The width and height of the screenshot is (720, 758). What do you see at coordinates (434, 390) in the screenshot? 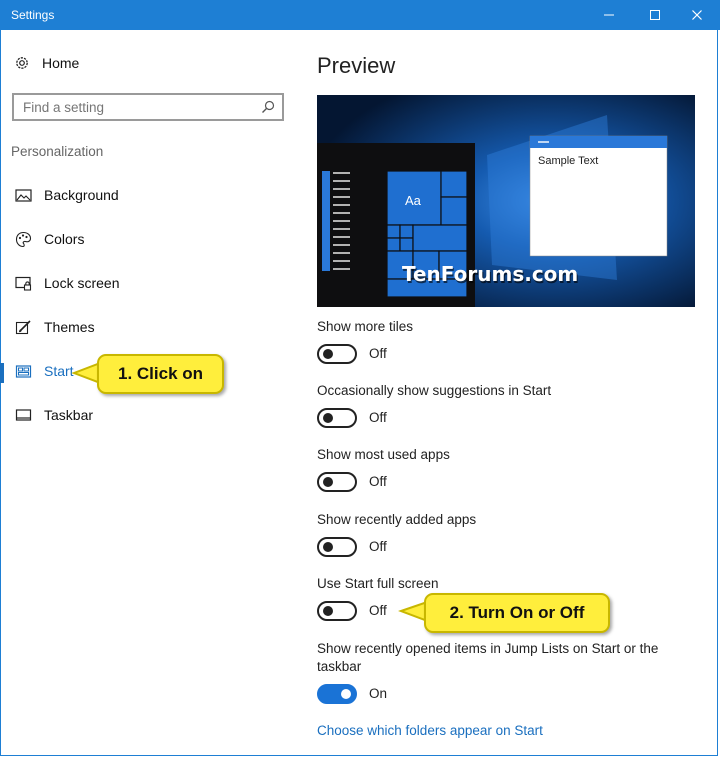
I see `setting-label-suggestions: Occasionally show suggestions in Start` at bounding box center [434, 390].